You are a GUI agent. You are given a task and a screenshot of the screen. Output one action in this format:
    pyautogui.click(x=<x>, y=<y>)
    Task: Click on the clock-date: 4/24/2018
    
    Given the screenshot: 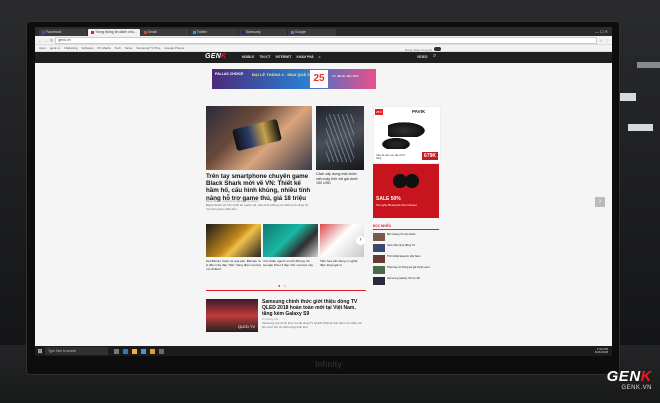 What is the action you would take?
    pyautogui.click(x=601, y=352)
    